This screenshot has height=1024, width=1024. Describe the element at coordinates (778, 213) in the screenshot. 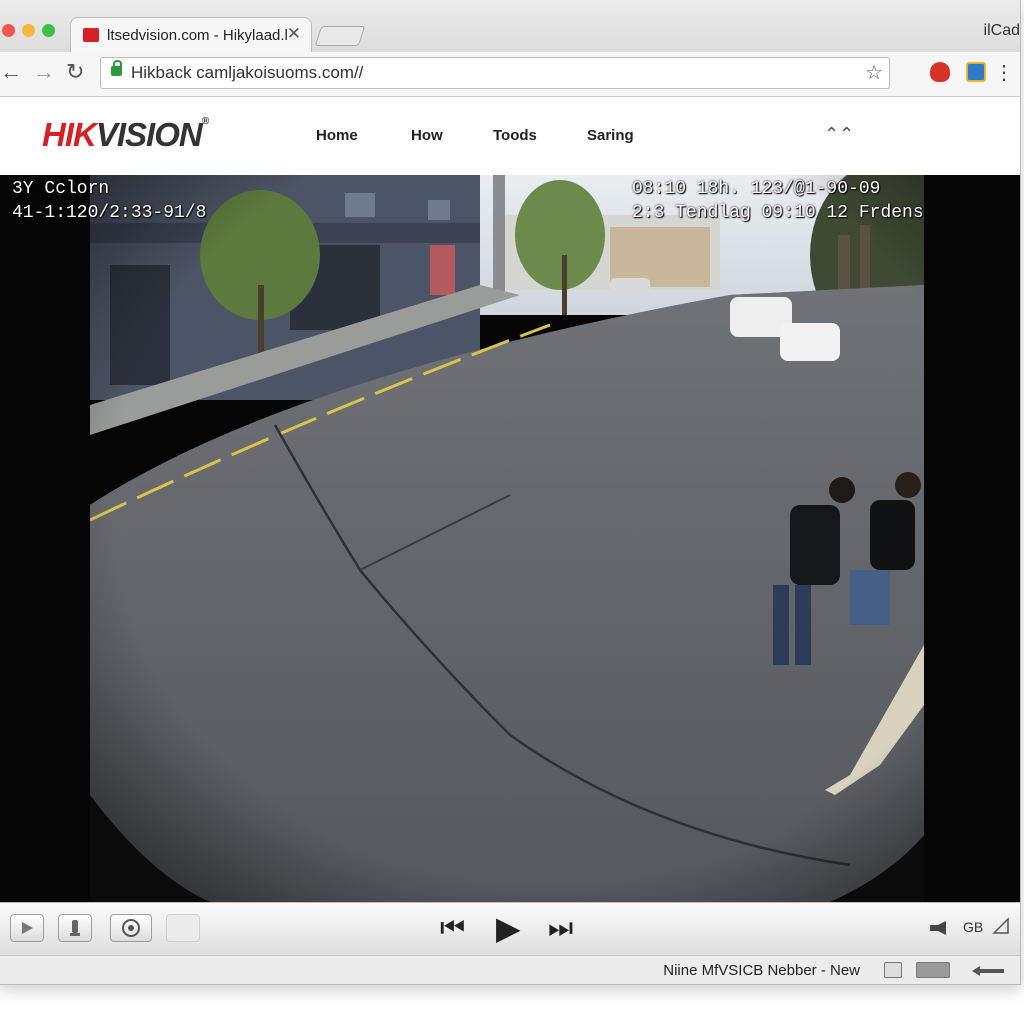

I see `osd-right-info: 2:3 Tendlag 09:10 12 Frdens` at that location.